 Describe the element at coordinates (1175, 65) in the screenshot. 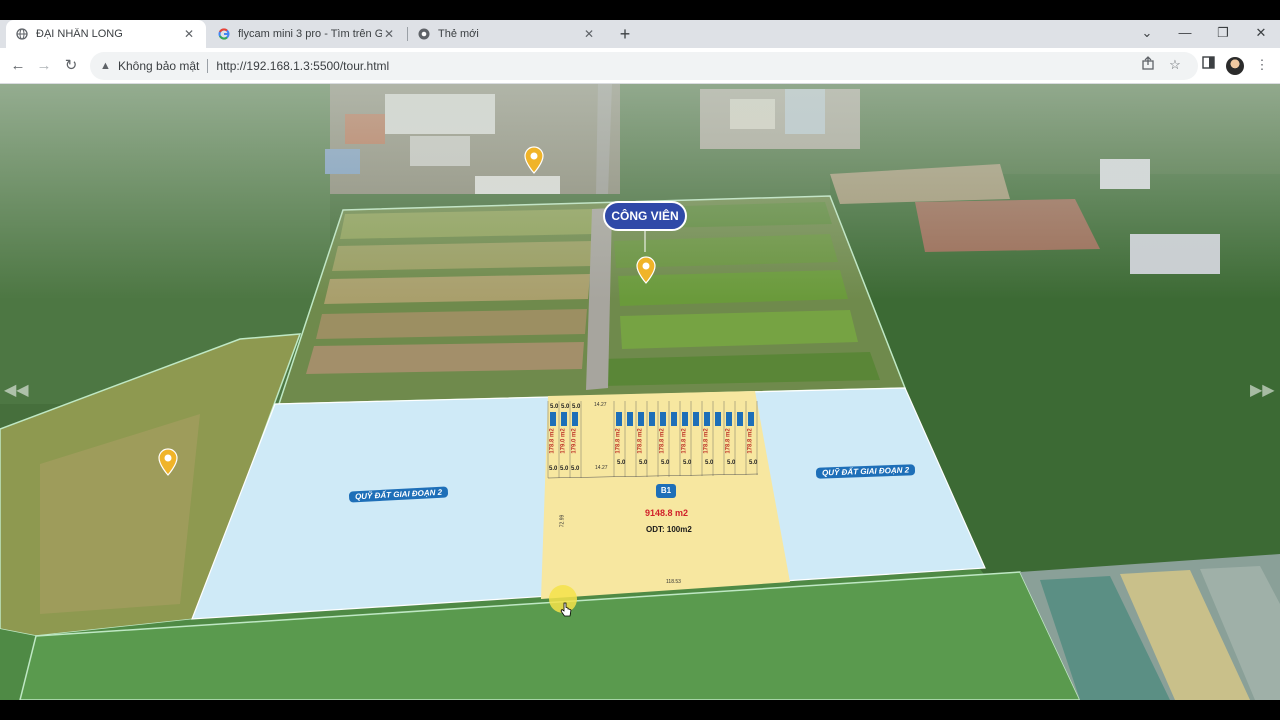

I see `star-icon: ☆` at that location.